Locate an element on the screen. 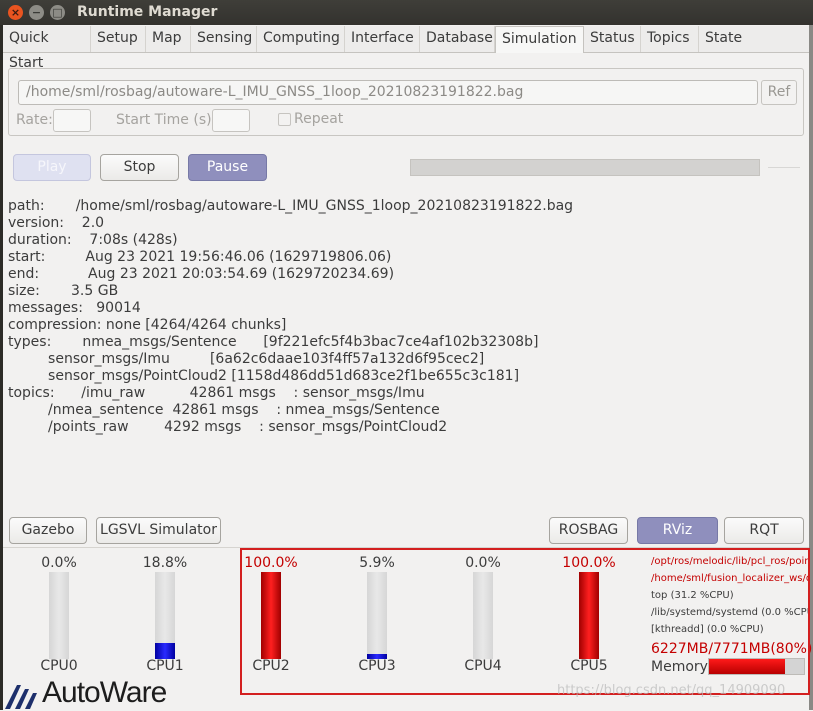 The width and height of the screenshot is (813, 711). cpu-percent: 0.0% is located at coordinates (59, 563).